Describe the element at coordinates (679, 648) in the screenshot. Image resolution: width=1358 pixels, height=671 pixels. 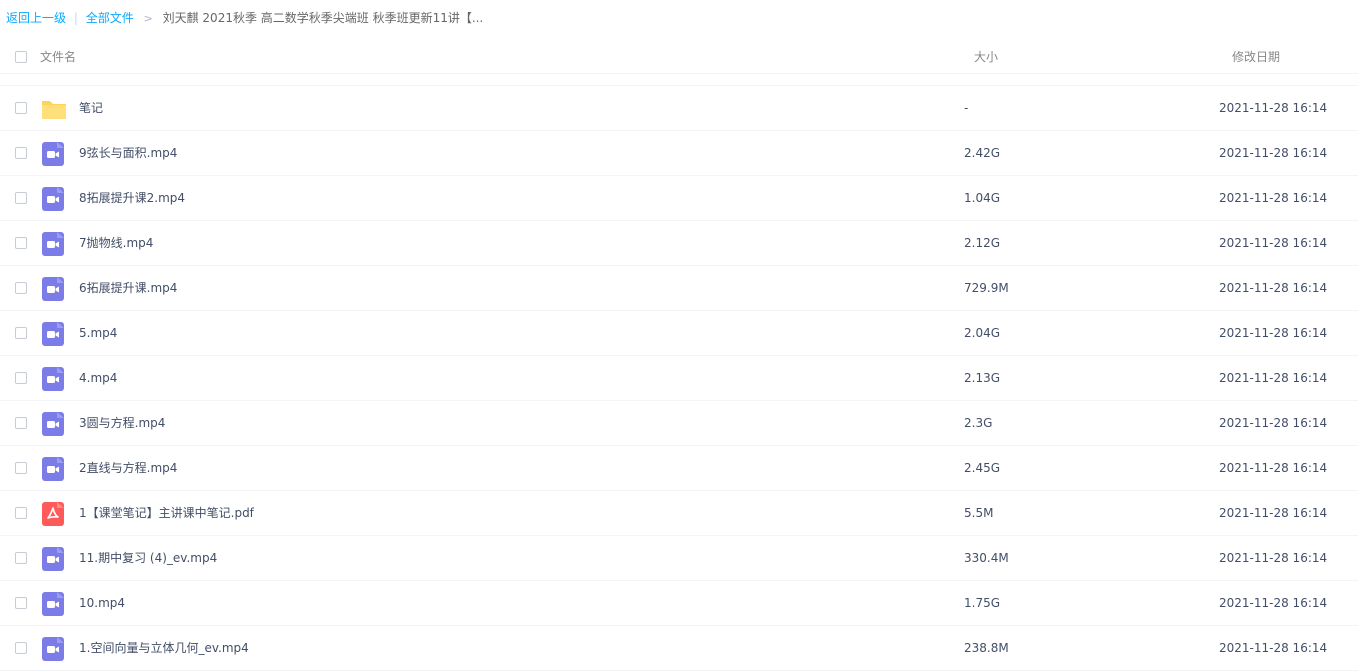
I see `table-row: 1.空间向量与立体几何_ev.mp4 238.8M 2021-11-28 16:14` at that location.